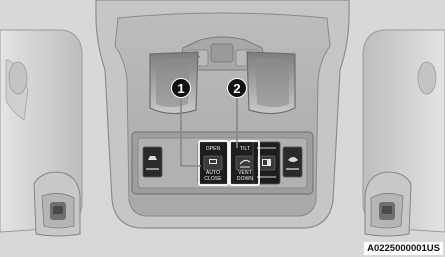  Describe the element at coordinates (271, 83) in the screenshot. I see `right-reading-lamp` at that location.